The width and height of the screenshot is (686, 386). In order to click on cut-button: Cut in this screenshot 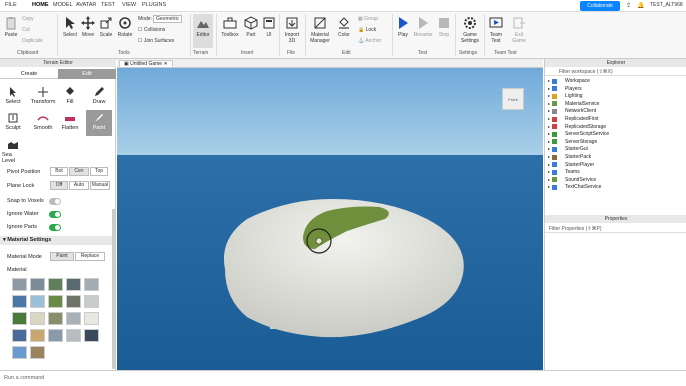, I will do `click(26, 30)`.